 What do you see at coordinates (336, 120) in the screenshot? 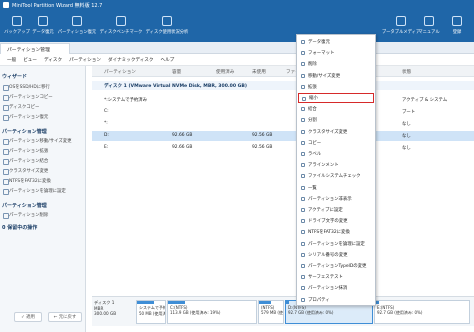
I see `context-menu-item: 分割` at bounding box center [336, 120].